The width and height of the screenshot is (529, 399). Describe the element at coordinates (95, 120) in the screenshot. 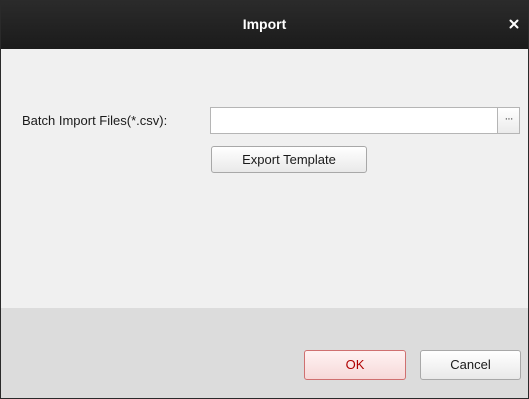

I see `batch-import-label: Batch Import Files(*.csv):` at that location.